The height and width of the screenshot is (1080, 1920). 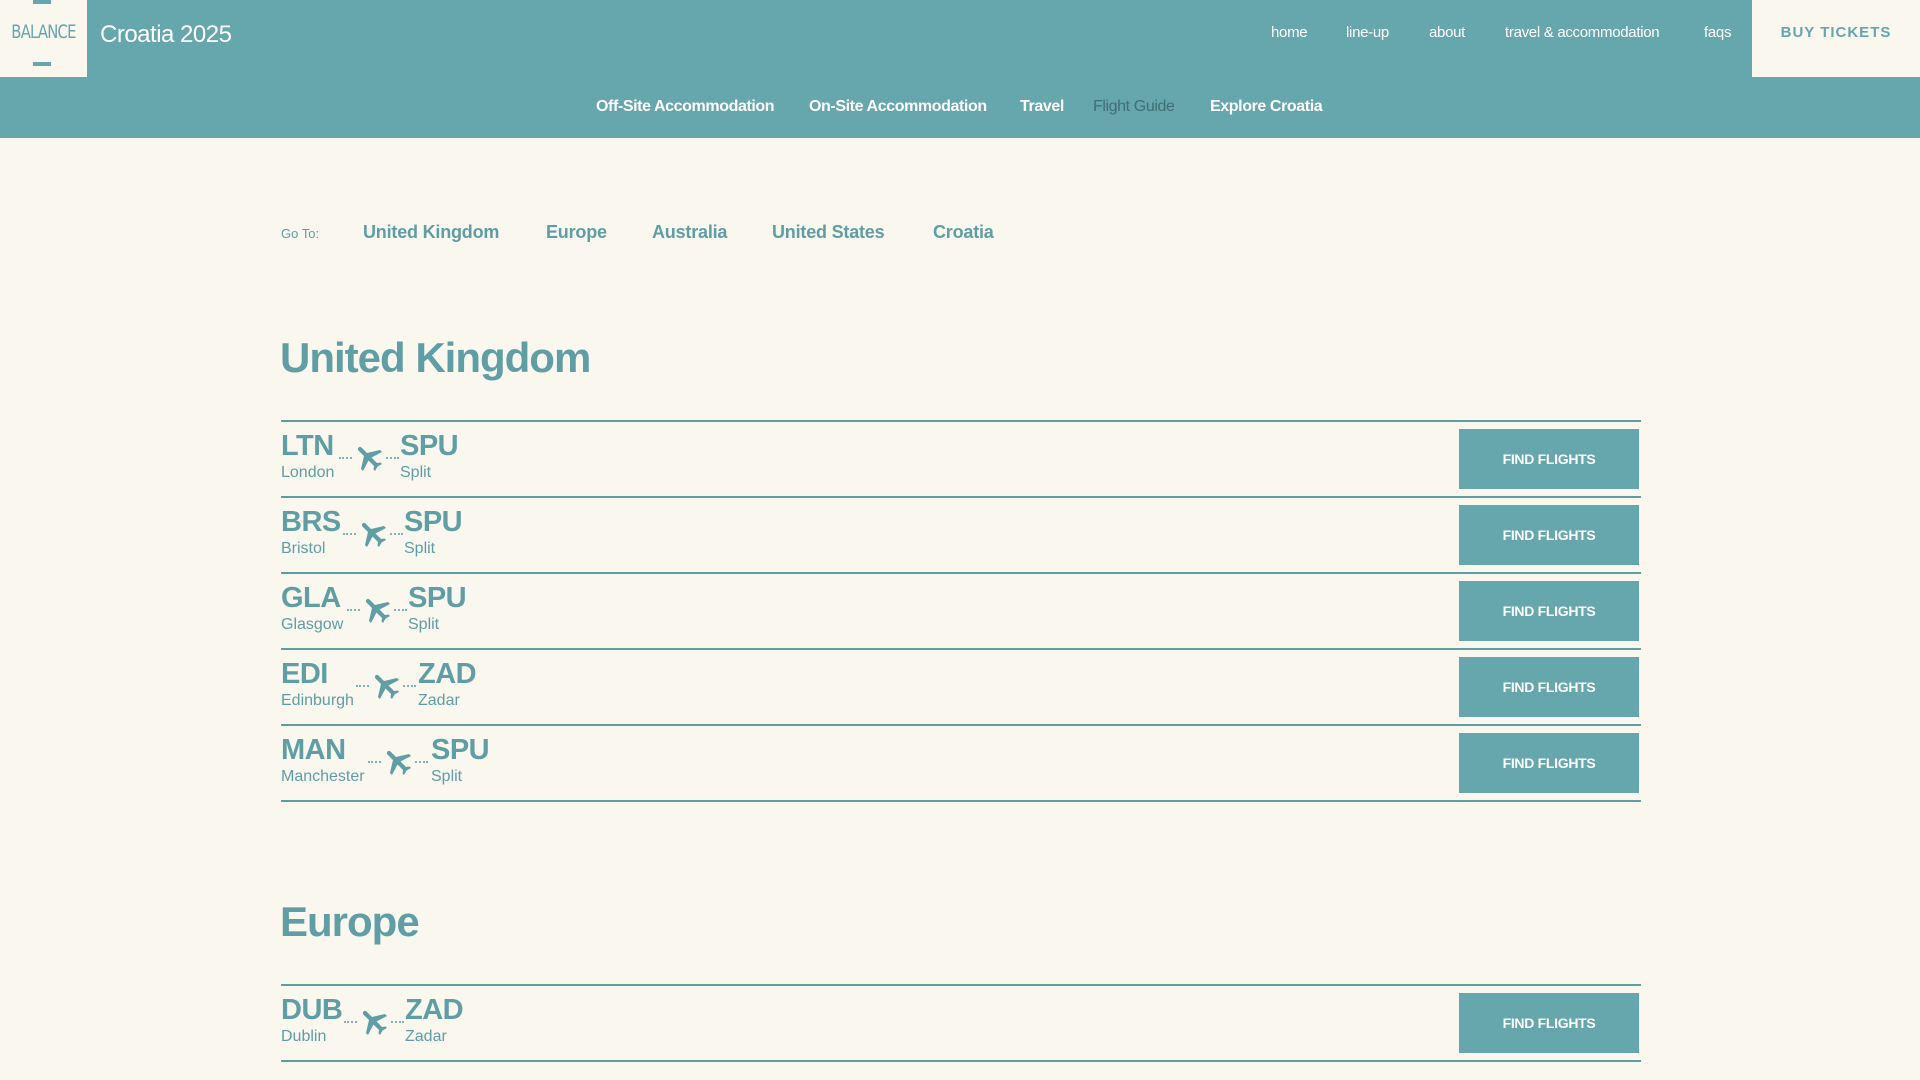 I want to click on nav-faqs: faqs, so click(x=1717, y=32).